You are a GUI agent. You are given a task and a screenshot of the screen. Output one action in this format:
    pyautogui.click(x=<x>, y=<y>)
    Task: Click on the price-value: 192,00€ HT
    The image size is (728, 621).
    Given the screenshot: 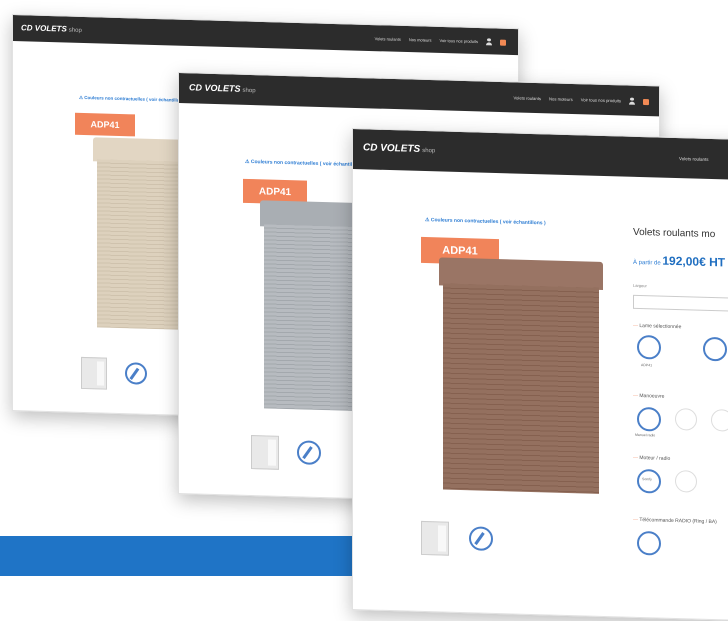 What is the action you would take?
    pyautogui.click(x=694, y=261)
    